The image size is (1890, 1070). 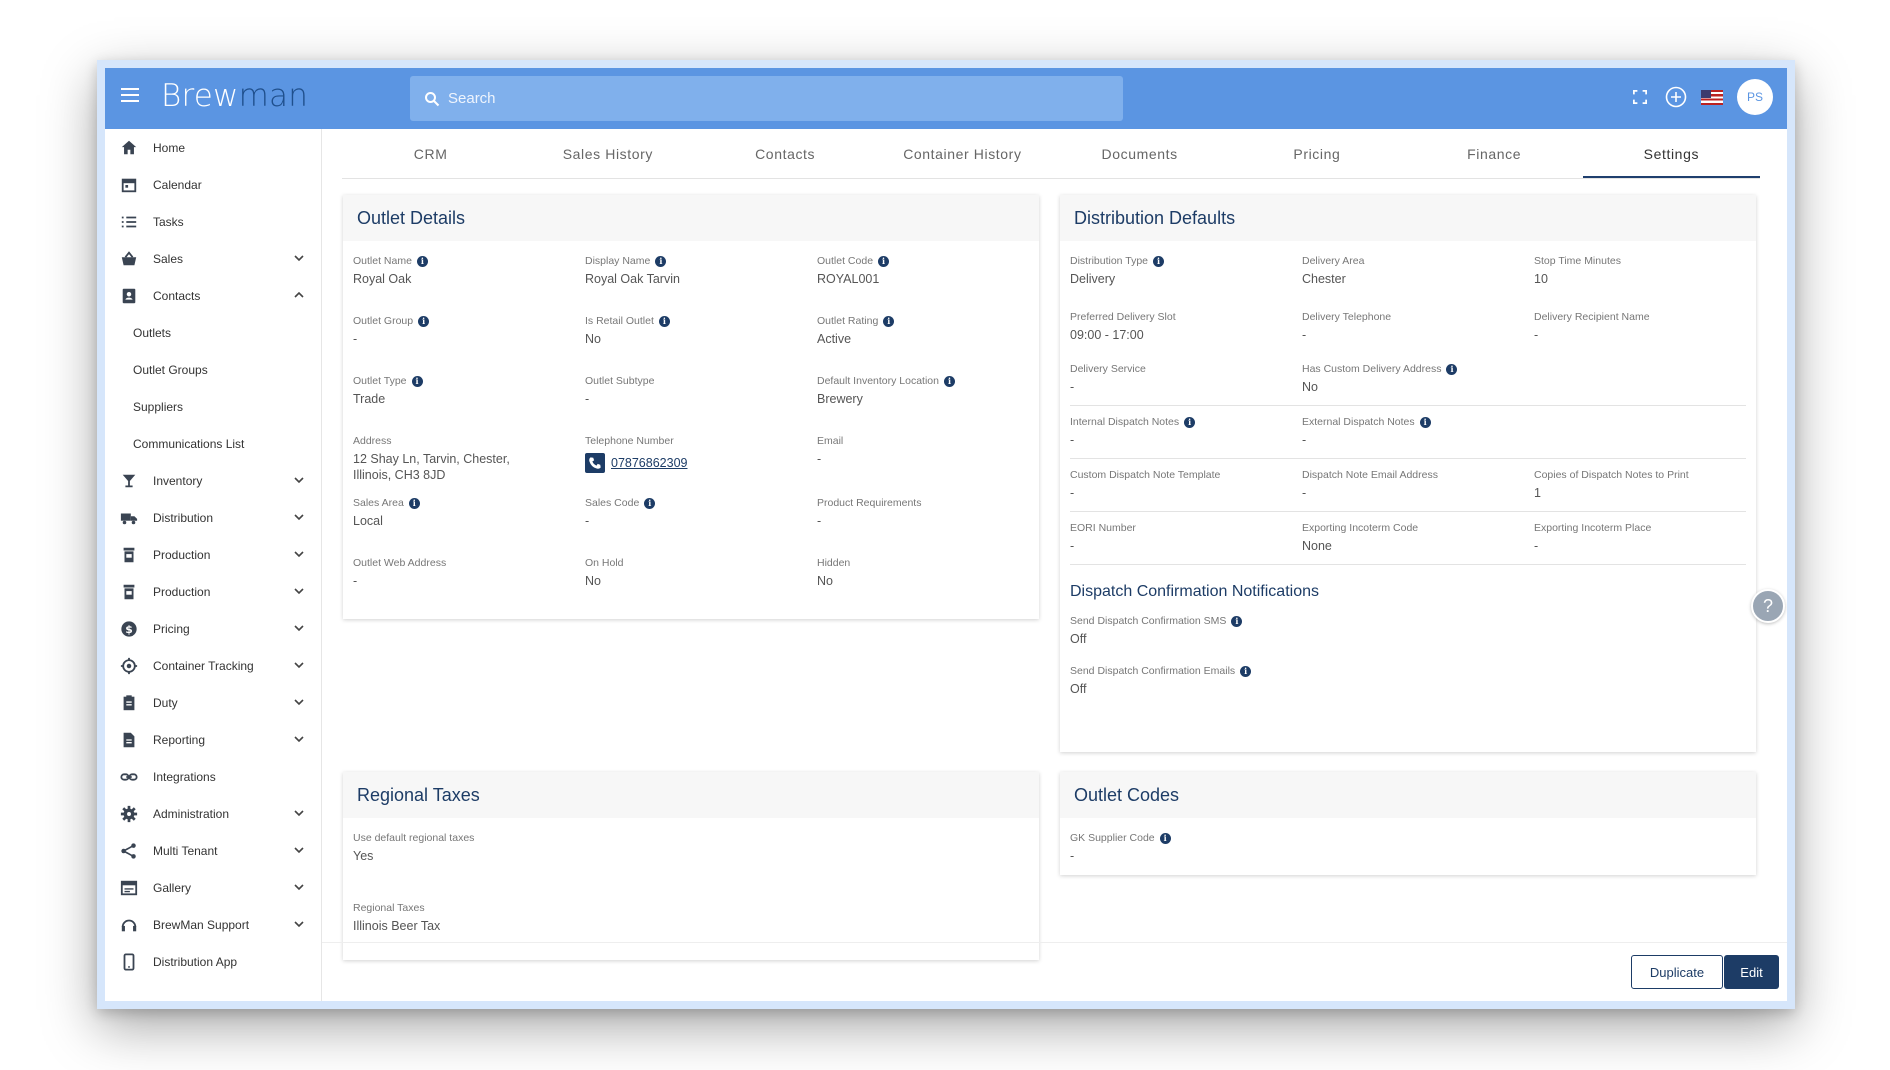 I want to click on search-bar, so click(x=766, y=98).